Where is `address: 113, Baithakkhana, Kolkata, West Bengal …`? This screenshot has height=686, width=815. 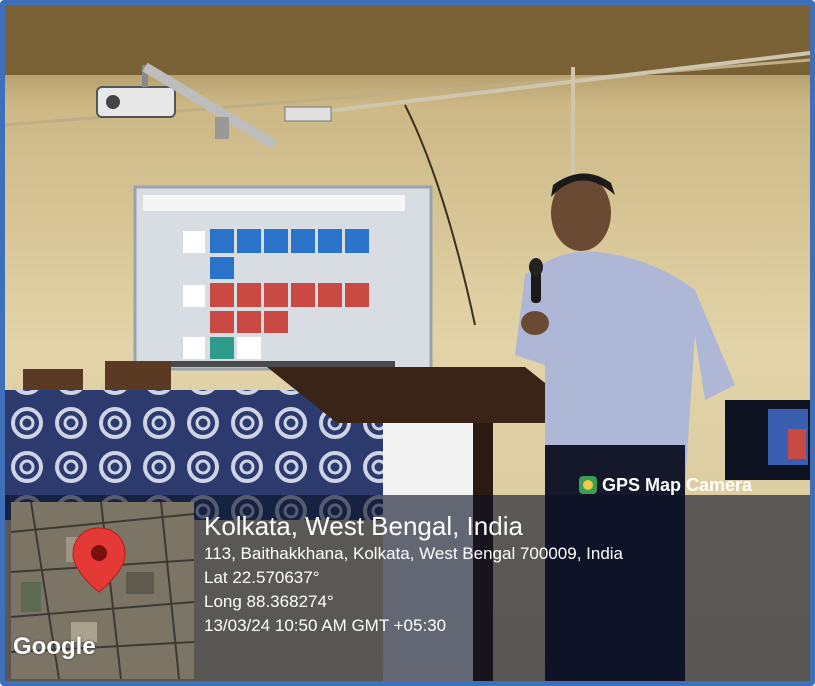 address: 113, Baithakkhana, Kolkata, West Bengal … is located at coordinates (413, 553).